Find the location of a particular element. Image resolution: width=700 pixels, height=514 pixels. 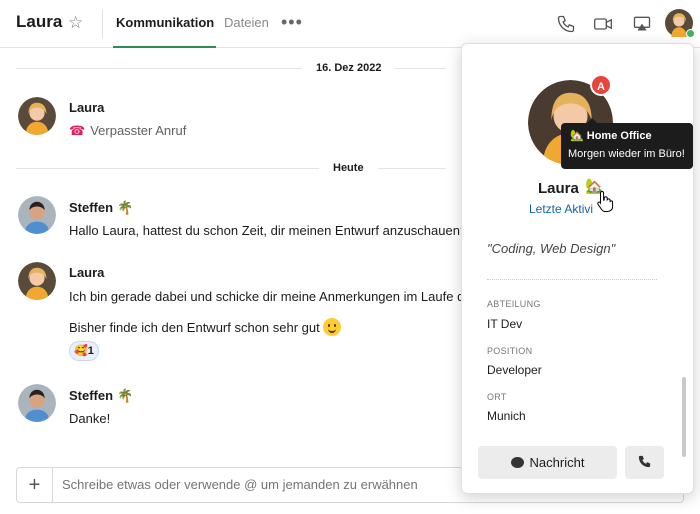

conversation-title: Laura is located at coordinates (39, 21).